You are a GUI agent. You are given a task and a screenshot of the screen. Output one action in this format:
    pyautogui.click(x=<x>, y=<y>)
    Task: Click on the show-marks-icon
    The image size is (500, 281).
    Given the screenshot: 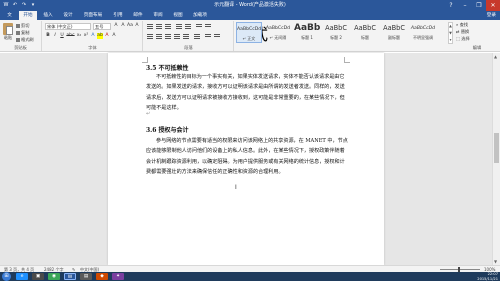 What is the action you would take?
    pyautogui.click(x=208, y=26)
    